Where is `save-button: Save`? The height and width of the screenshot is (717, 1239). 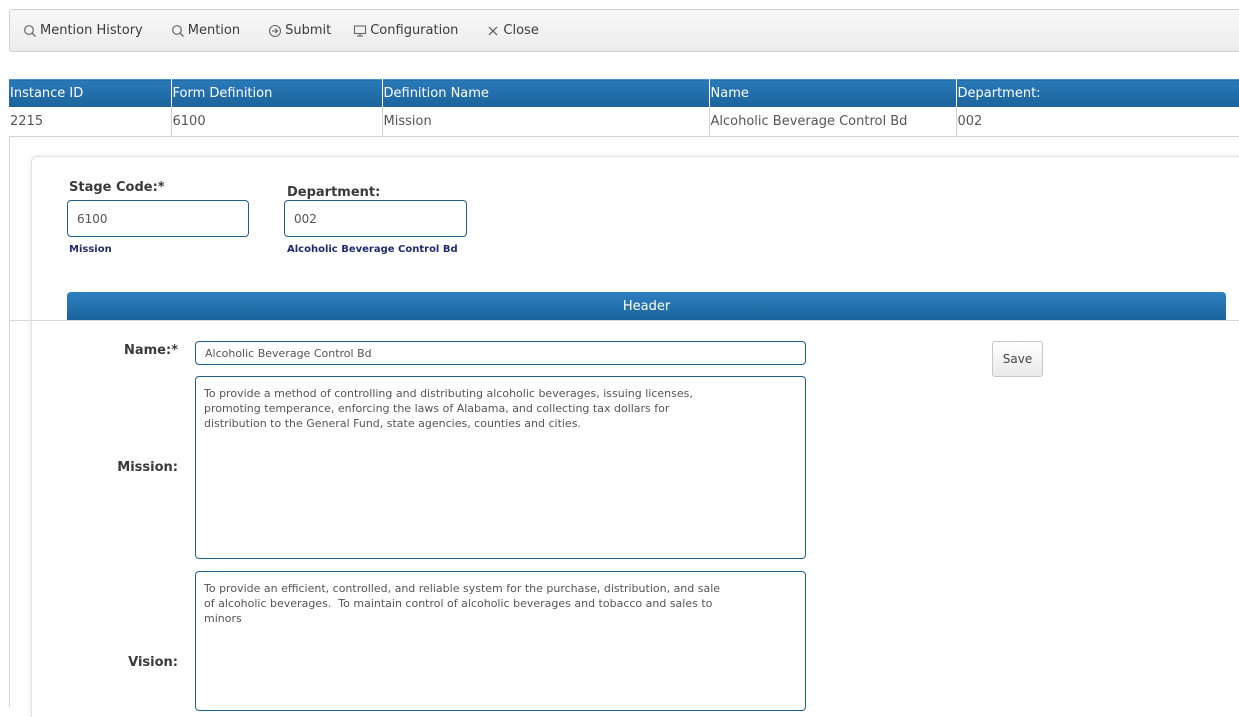
save-button: Save is located at coordinates (1017, 359).